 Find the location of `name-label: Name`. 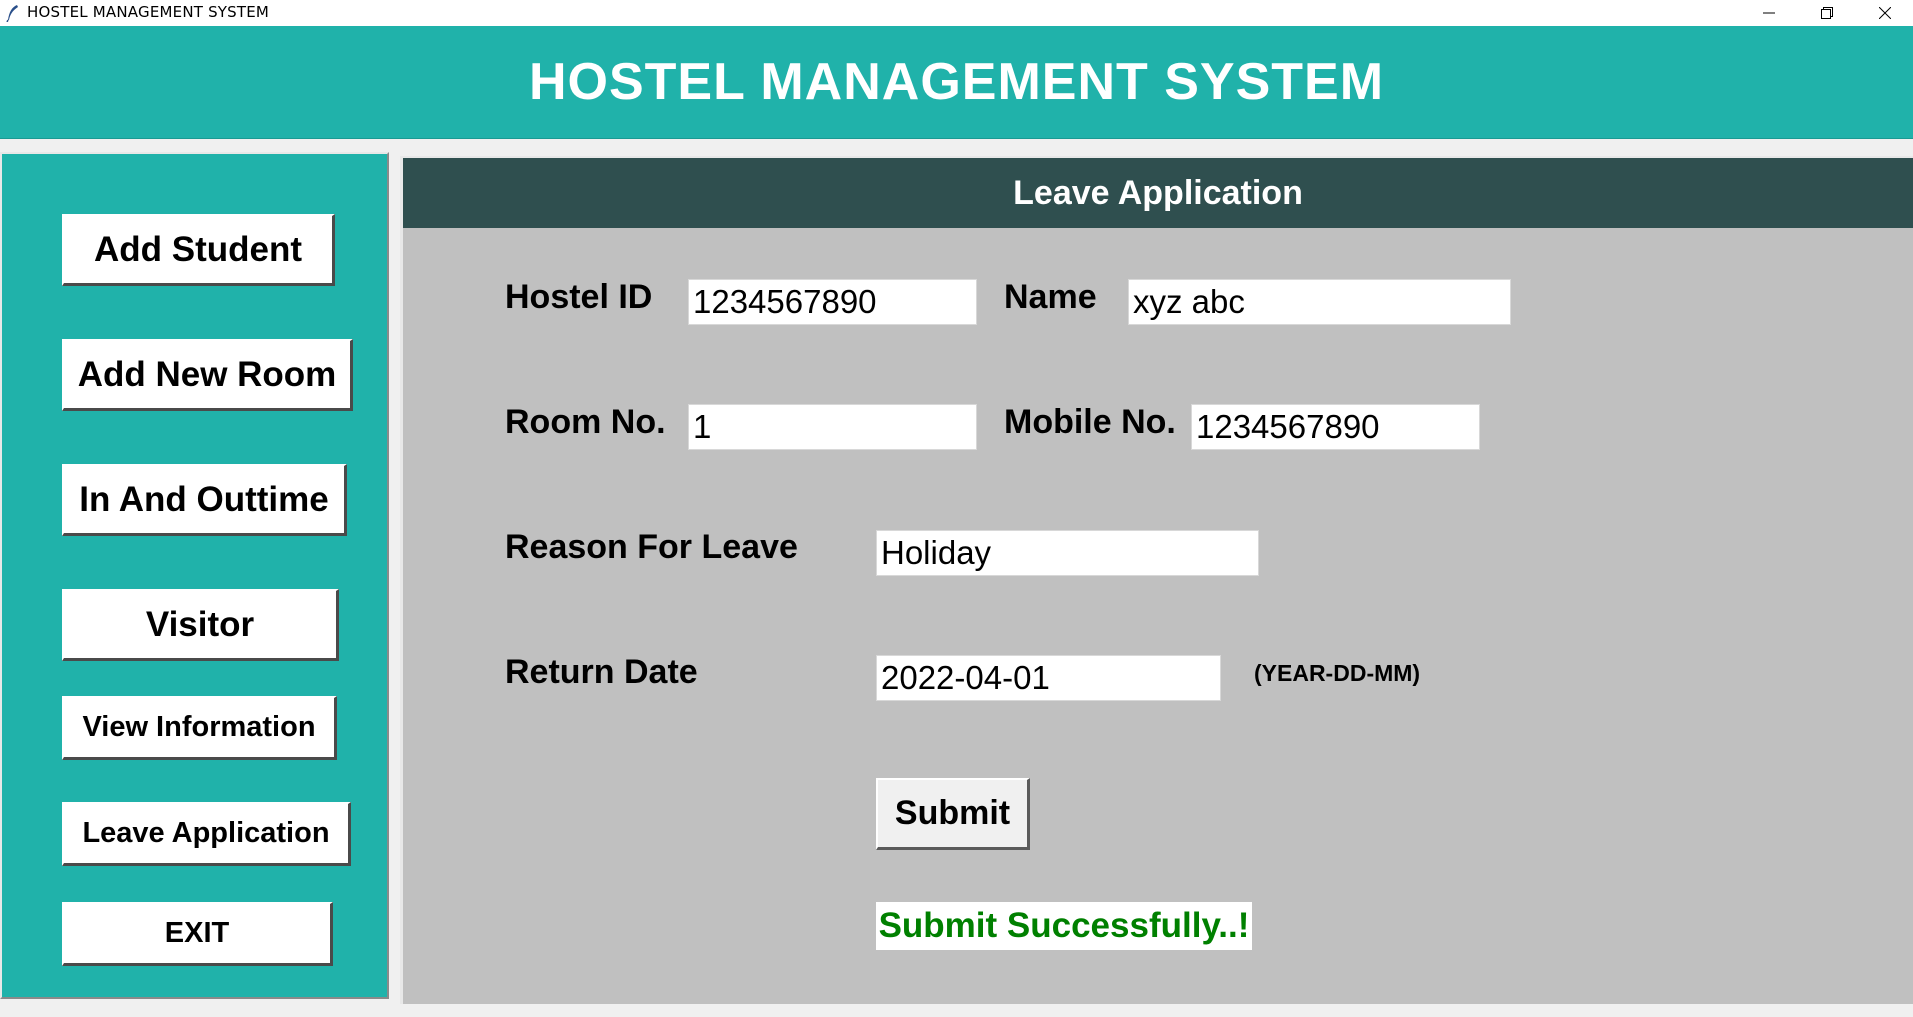

name-label: Name is located at coordinates (1050, 297).